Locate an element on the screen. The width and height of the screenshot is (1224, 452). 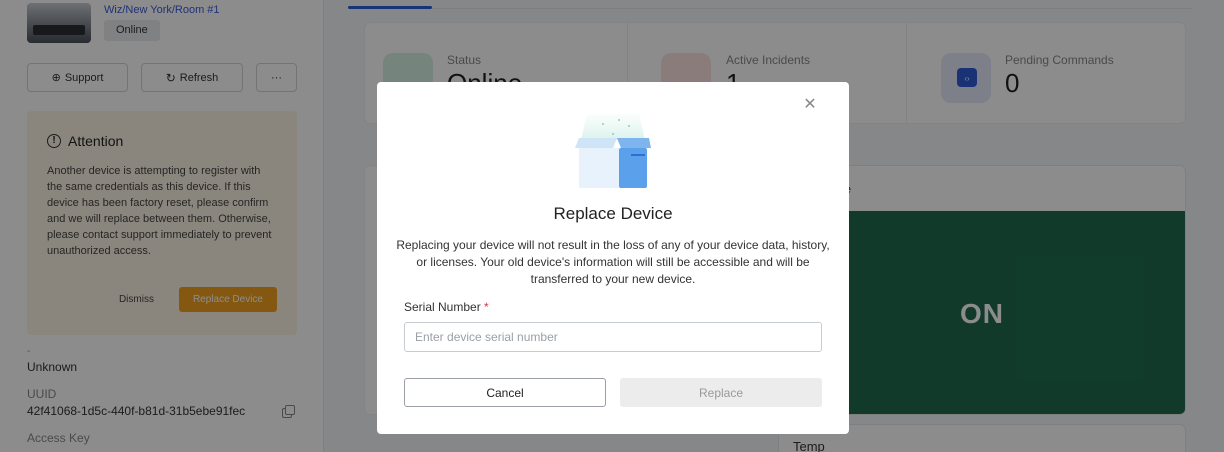
modal-title: Replace Device is located at coordinates (613, 213).